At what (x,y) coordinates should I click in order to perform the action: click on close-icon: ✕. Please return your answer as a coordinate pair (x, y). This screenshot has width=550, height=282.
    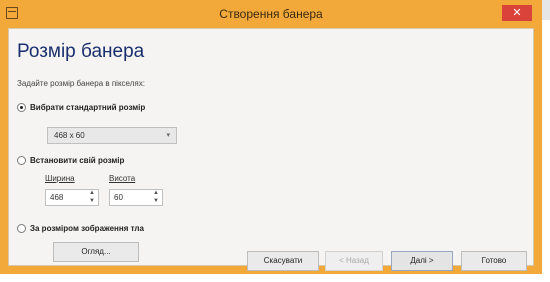
    Looking at the image, I should click on (517, 13).